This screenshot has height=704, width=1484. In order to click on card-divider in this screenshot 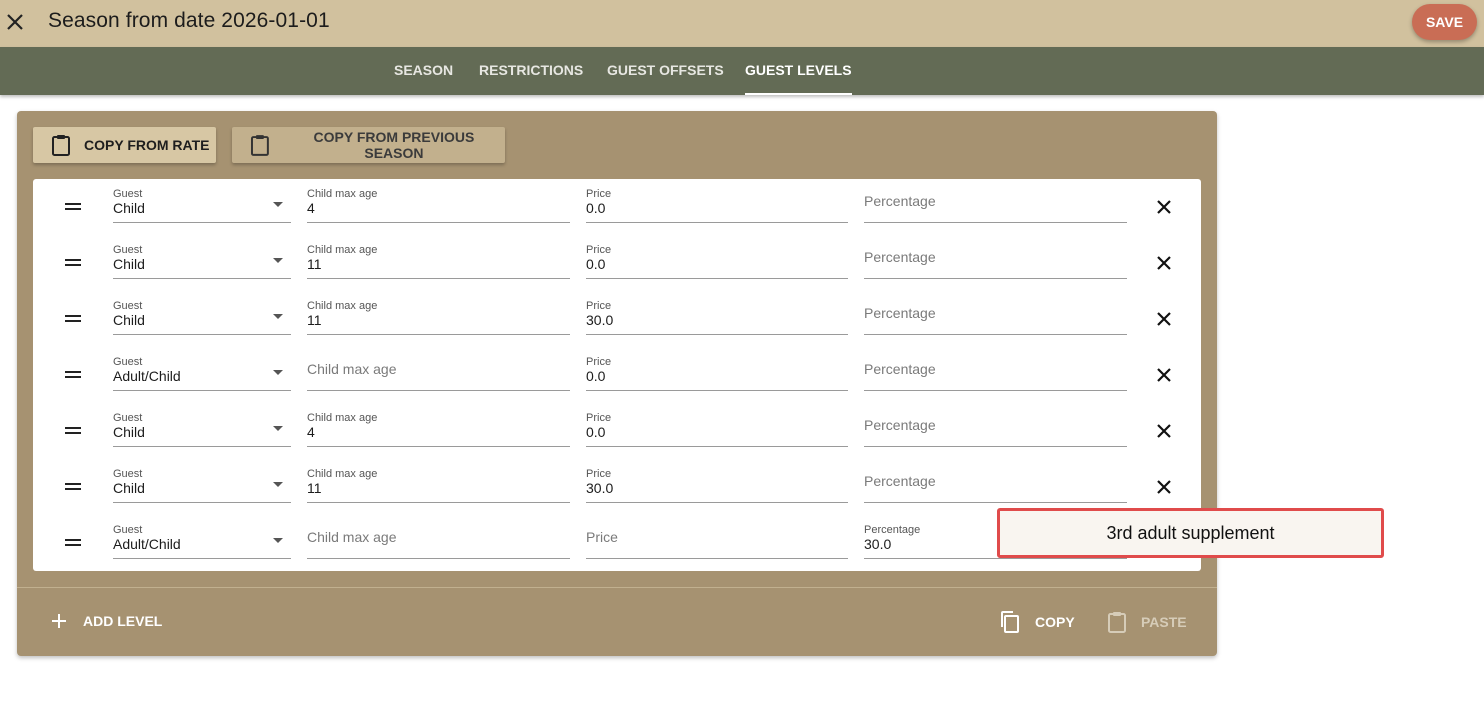, I will do `click(617, 587)`.